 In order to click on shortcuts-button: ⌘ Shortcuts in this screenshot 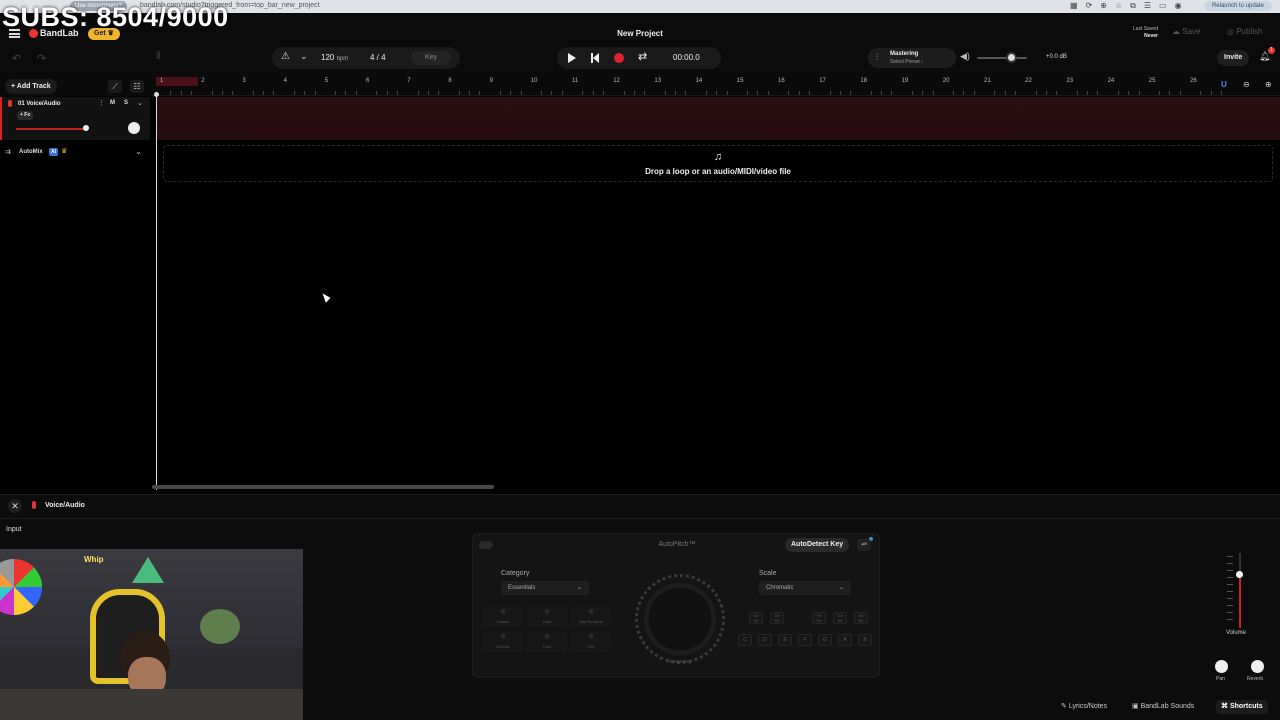, I will do `click(1242, 707)`.